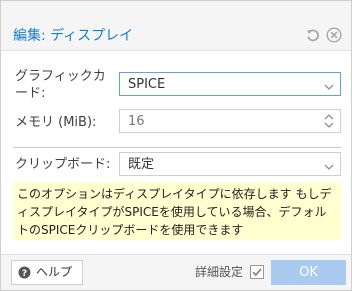  What do you see at coordinates (73, 36) in the screenshot?
I see `dialog-title: 編集: ディスプレイ` at bounding box center [73, 36].